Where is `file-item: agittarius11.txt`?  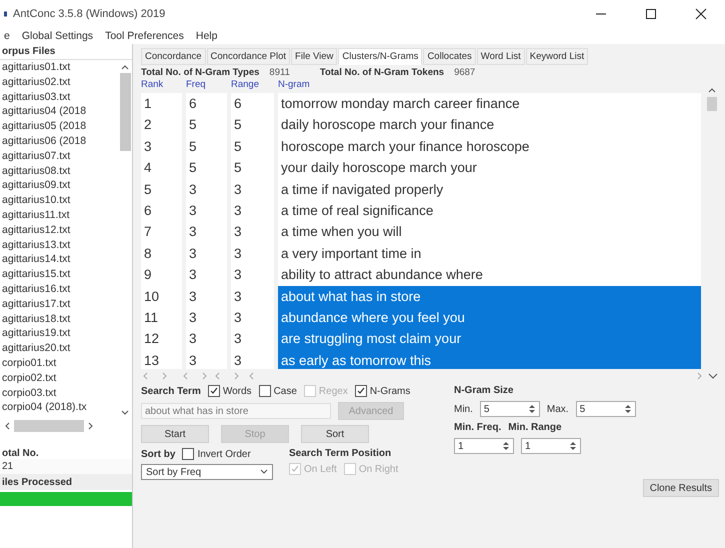
file-item: agittarius11.txt is located at coordinates (59, 215).